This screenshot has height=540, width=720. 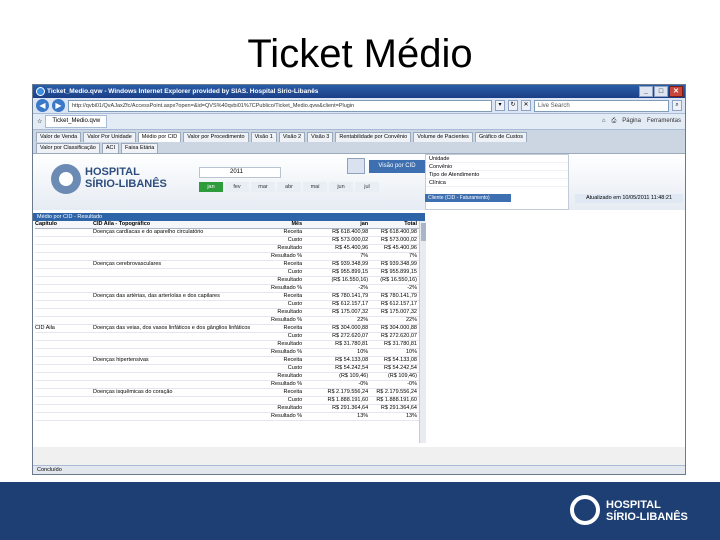 I want to click on table-cell: R$ 573.000,02, so click(x=338, y=240).